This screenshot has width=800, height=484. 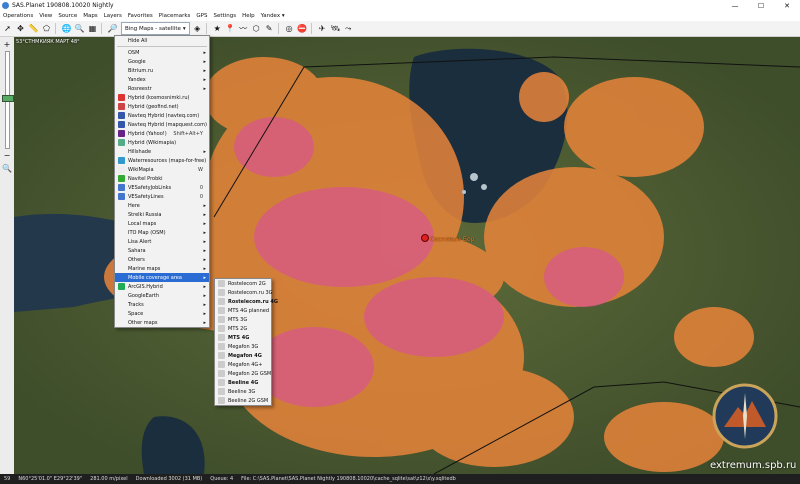 What do you see at coordinates (162, 214) in the screenshot?
I see `layers-menu-item: Strelki Russia ▸` at bounding box center [162, 214].